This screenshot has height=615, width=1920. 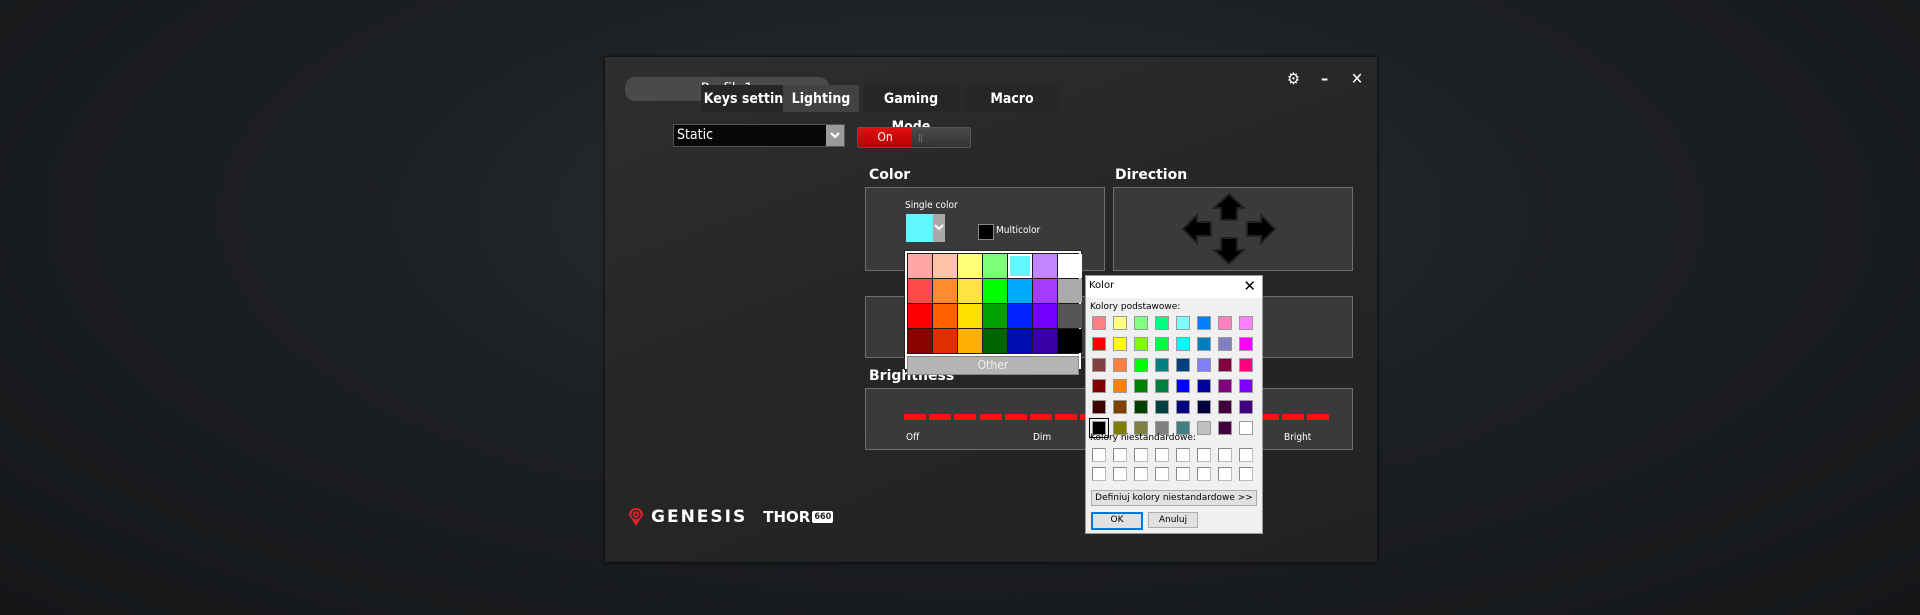 What do you see at coordinates (1324, 78) in the screenshot?
I see `minimize-icon: –` at bounding box center [1324, 78].